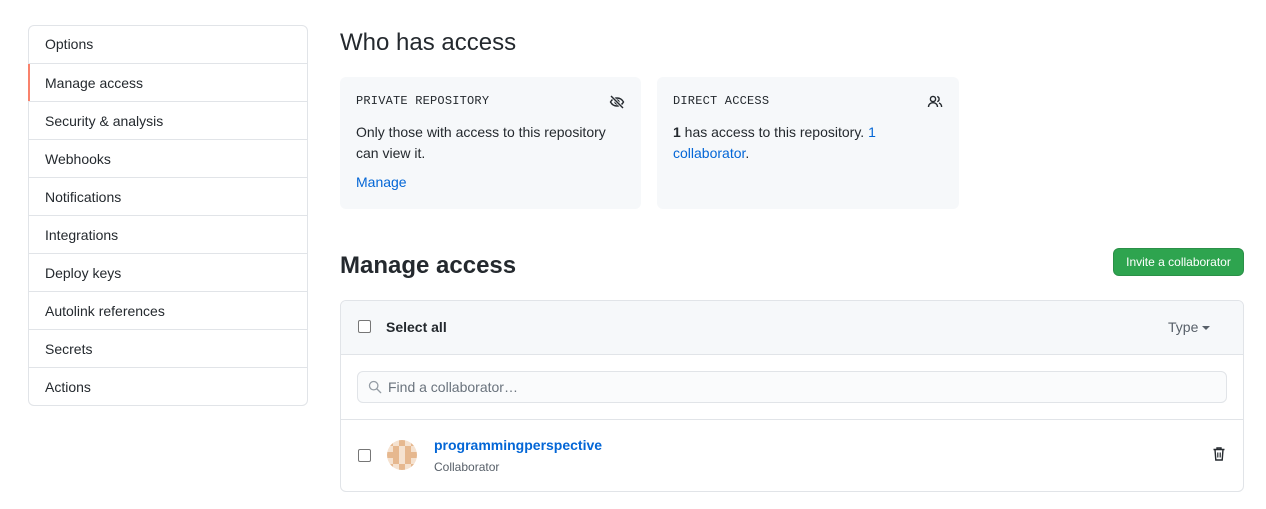  I want to click on sidebar-item-autolink-references: Autolink references, so click(168, 310).